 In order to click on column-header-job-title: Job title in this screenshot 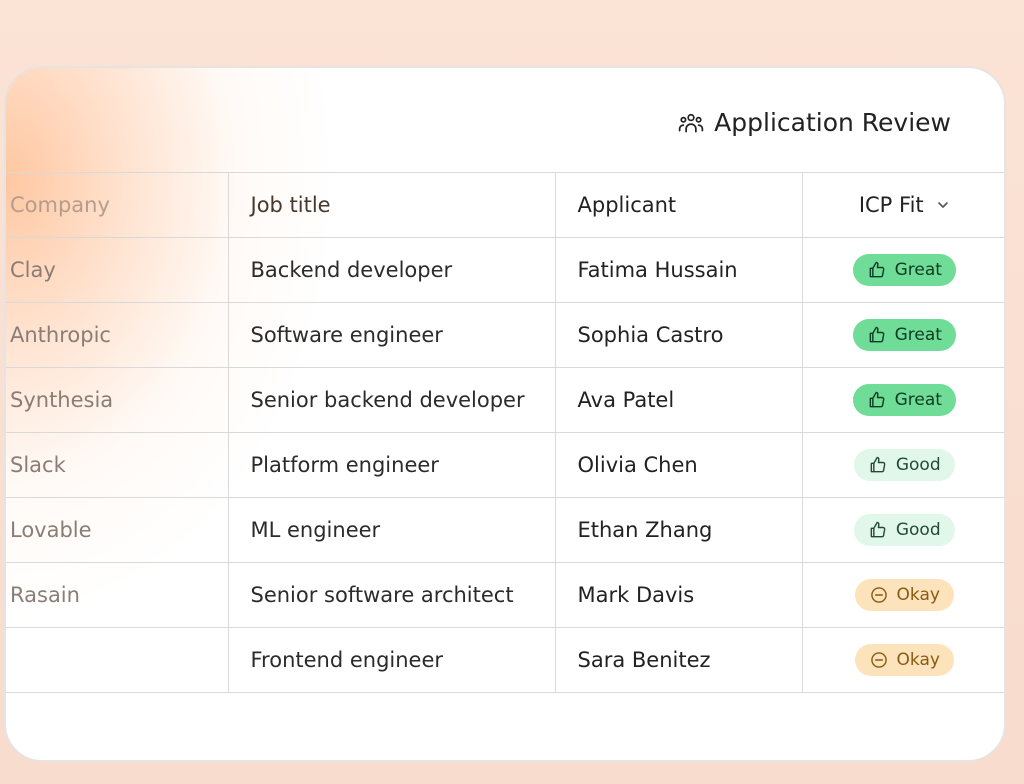, I will do `click(391, 205)`.